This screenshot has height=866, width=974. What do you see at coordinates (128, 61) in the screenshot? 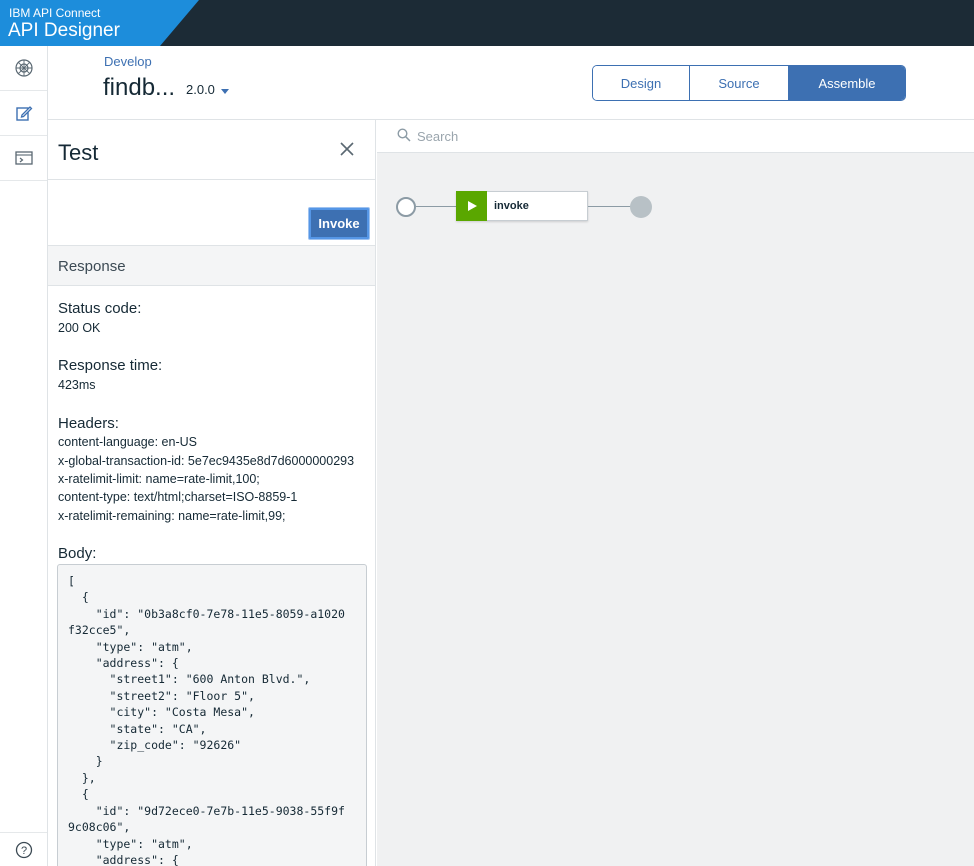
I see `breadcrumb-develop: Develop` at bounding box center [128, 61].